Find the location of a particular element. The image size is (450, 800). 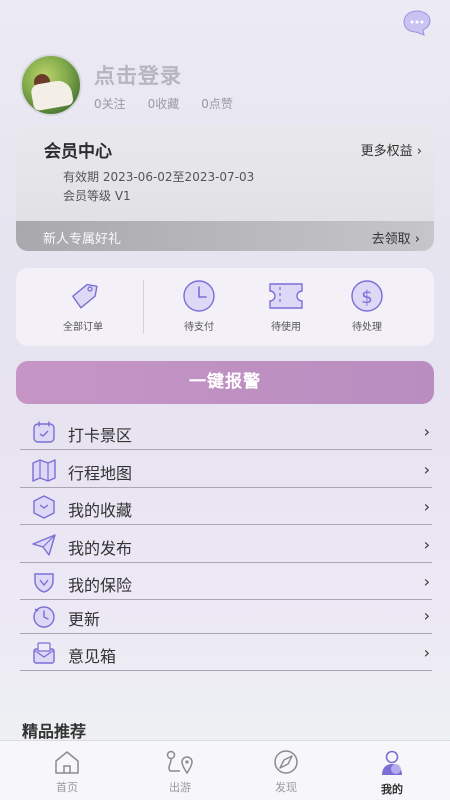

member-validity: 有效期 2023-06-02至2023-07-03 is located at coordinates (159, 177).